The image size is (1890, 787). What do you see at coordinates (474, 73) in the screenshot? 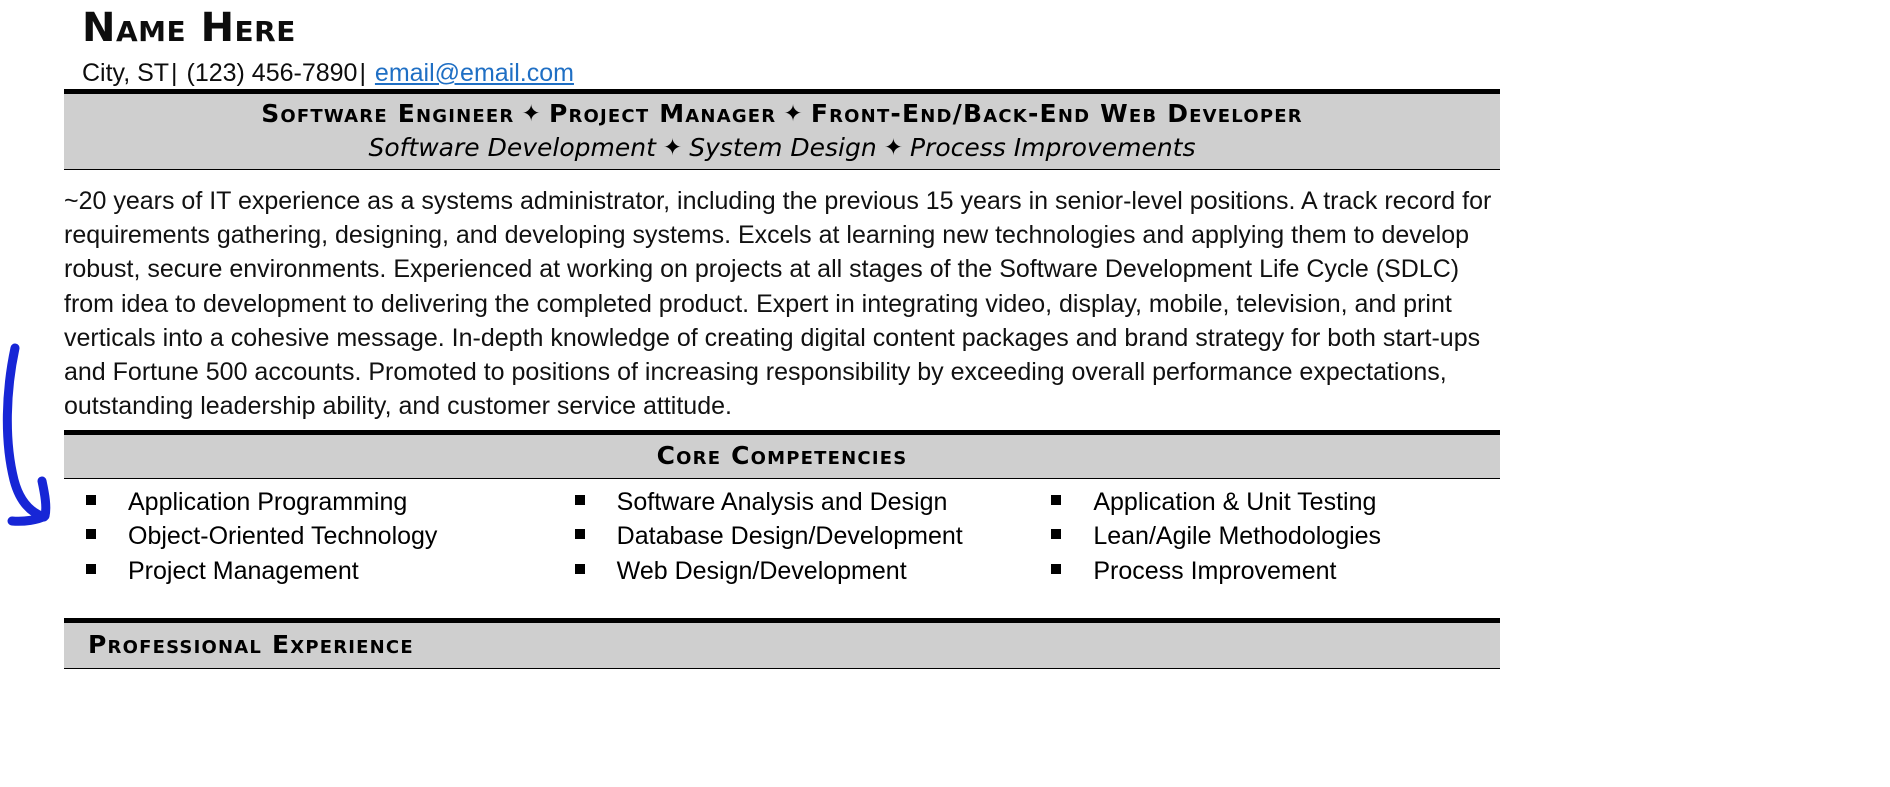
I see `email-link: email@email.com` at bounding box center [474, 73].